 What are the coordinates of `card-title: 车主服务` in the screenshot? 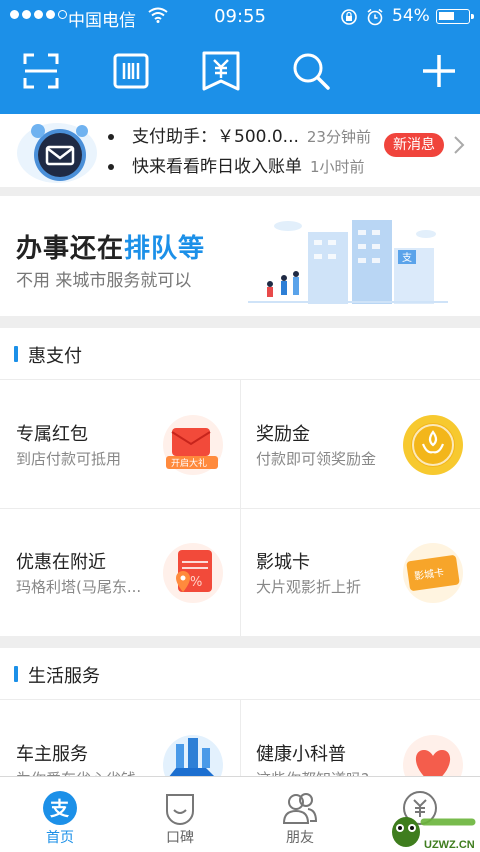 It's located at (52, 754).